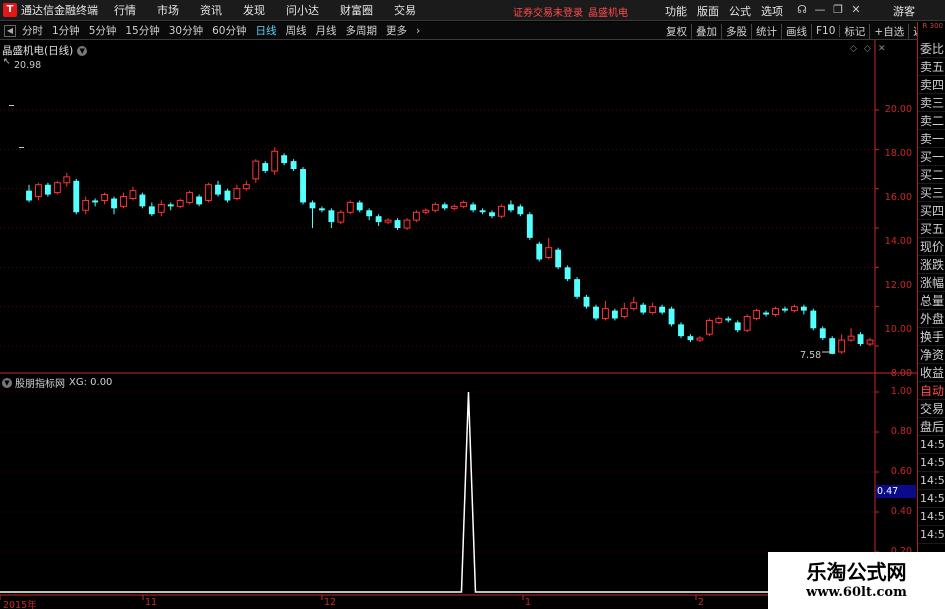 This screenshot has height=609, width=945. I want to click on high-arrow-icon: ↖, so click(7, 62).